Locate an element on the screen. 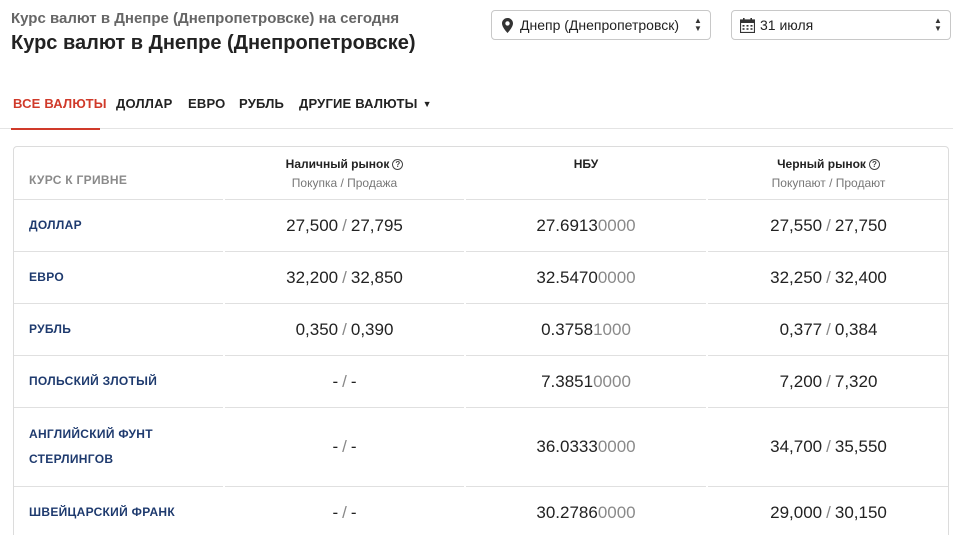 This screenshot has height=535, width=953. tab-all-currencies: ВСЕ ВАЛЮТЫ is located at coordinates (59, 110).